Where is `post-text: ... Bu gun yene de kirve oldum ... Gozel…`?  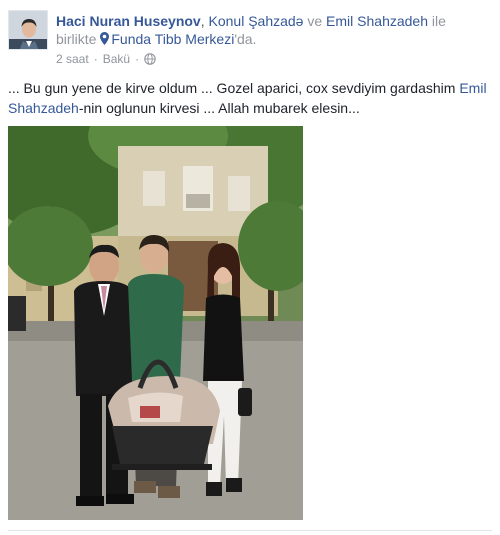
post-text: ... Bu gun yene de kirve oldum ... Gozel… is located at coordinates (248, 98).